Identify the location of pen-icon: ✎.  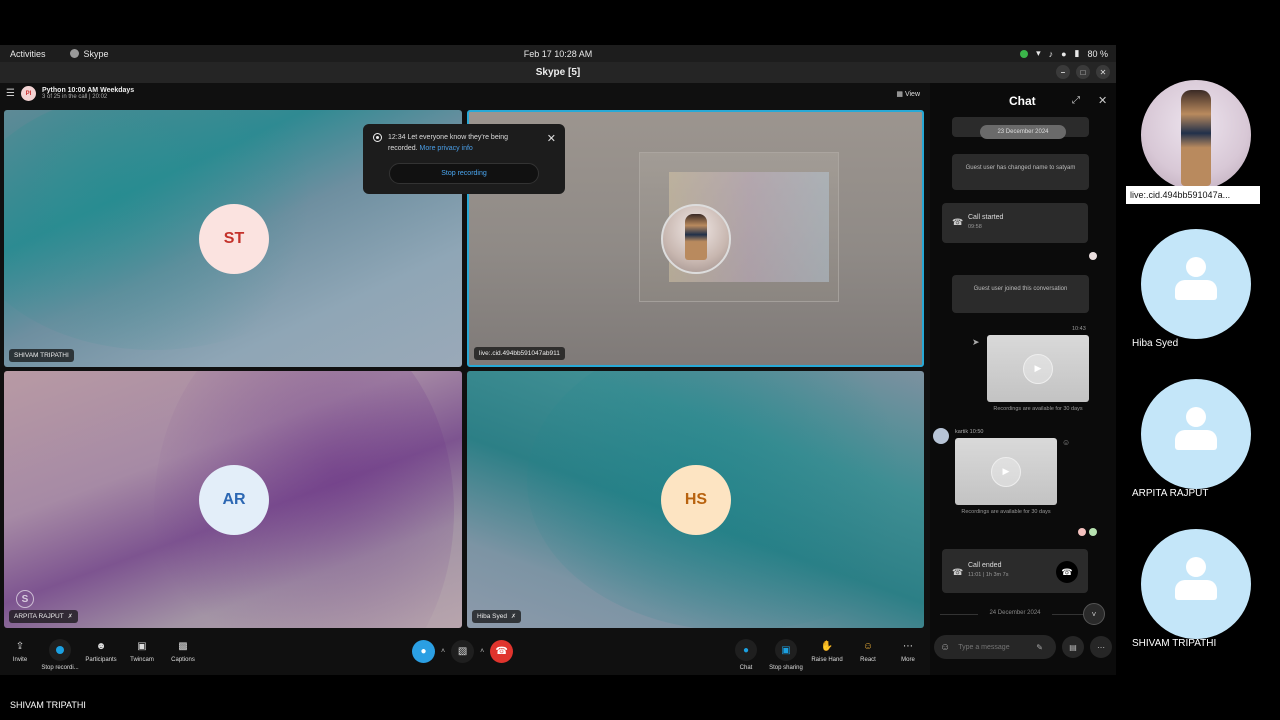
(1039, 647).